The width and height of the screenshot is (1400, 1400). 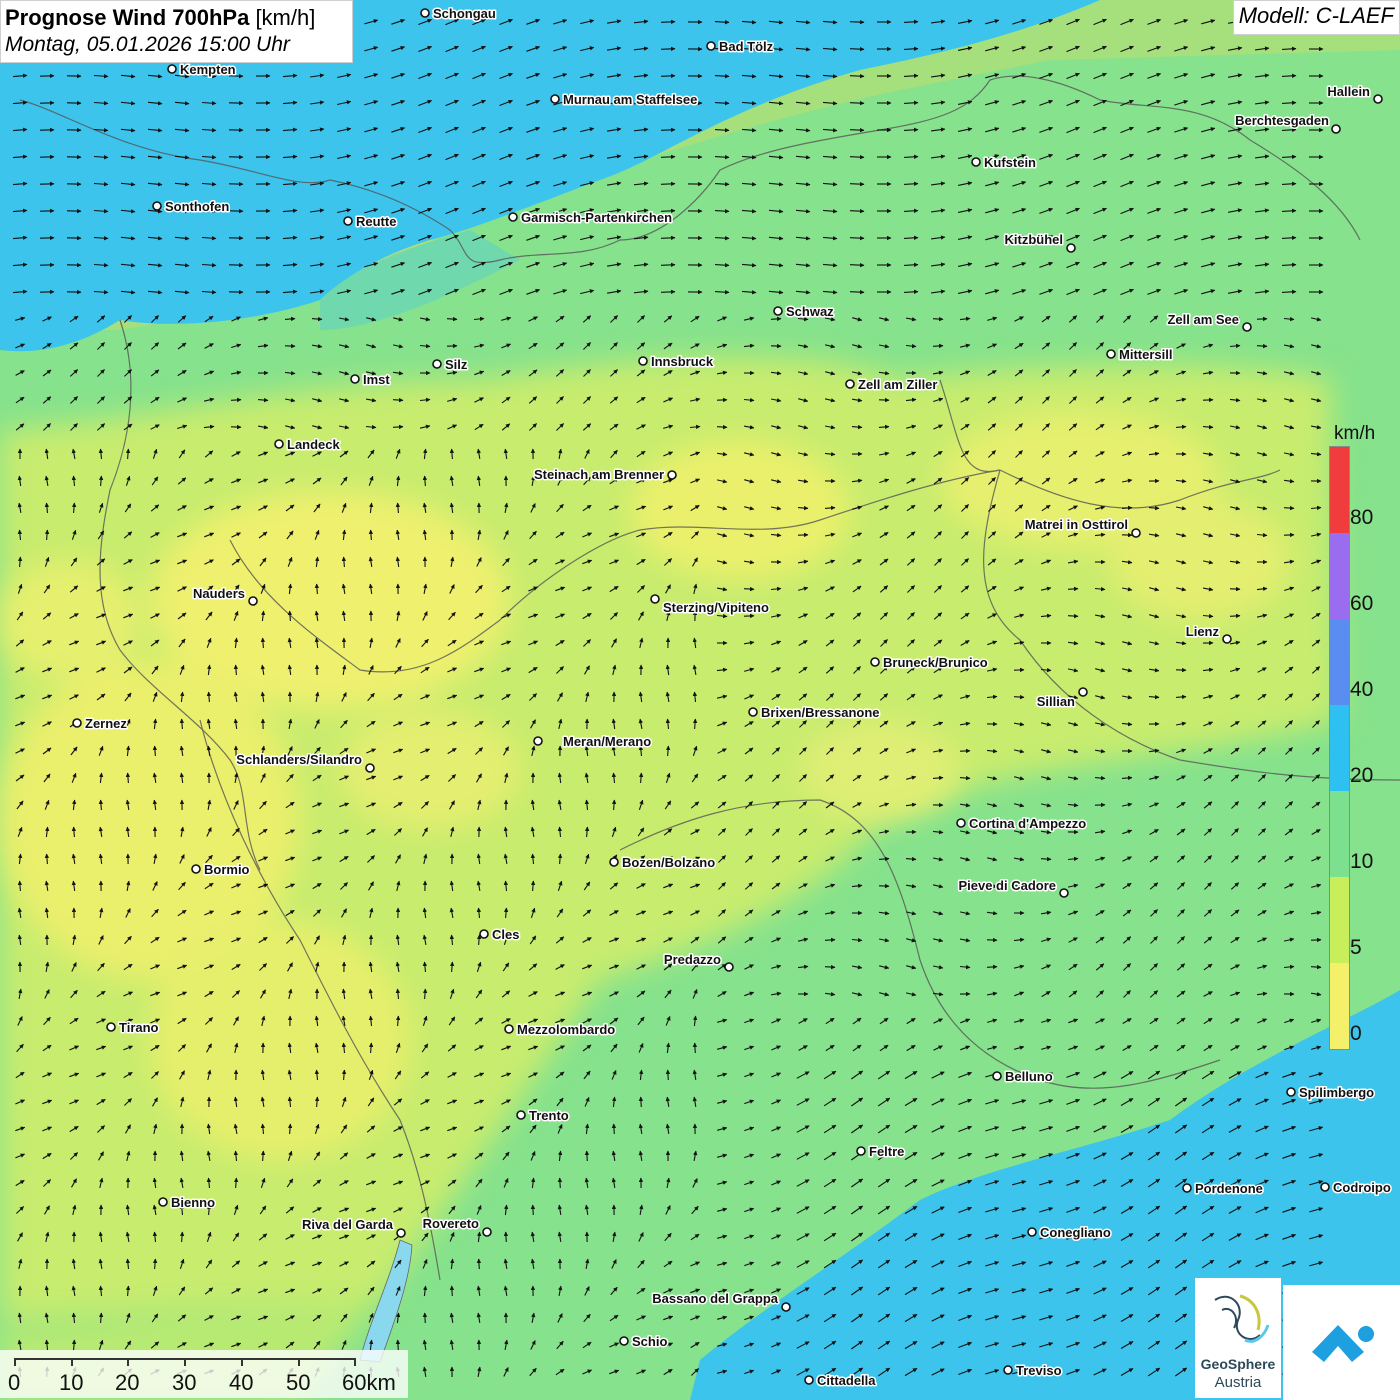 I want to click on title-unit: [km/h], so click(x=285, y=17).